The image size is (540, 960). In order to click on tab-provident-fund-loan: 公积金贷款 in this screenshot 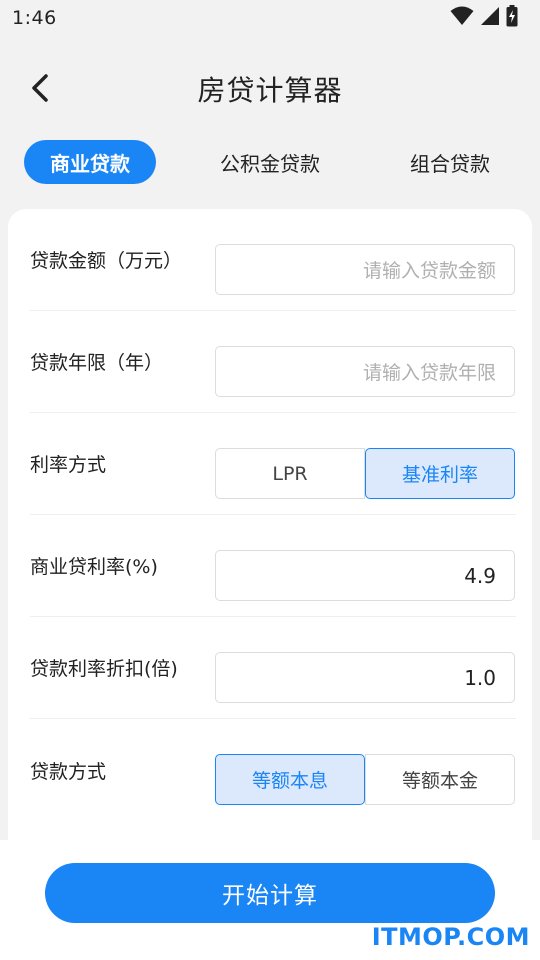, I will do `click(270, 162)`.